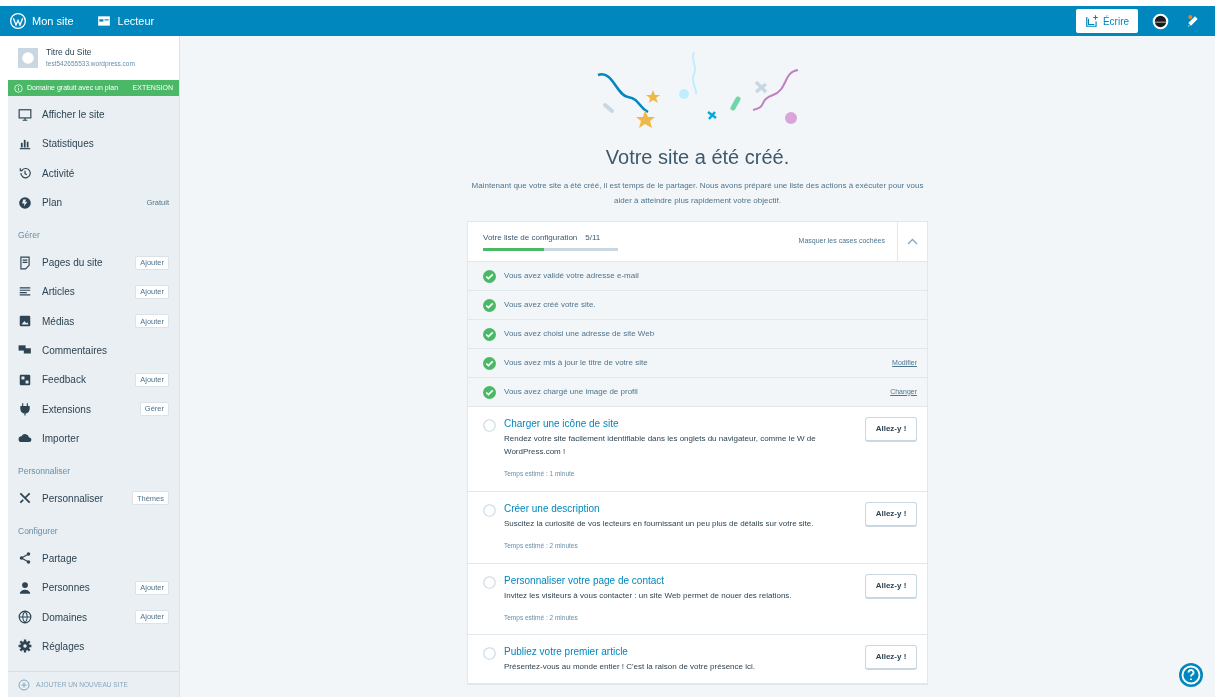 Image resolution: width=1215 pixels, height=697 pixels. I want to click on sidebar-item-label: Domaines, so click(65, 617).